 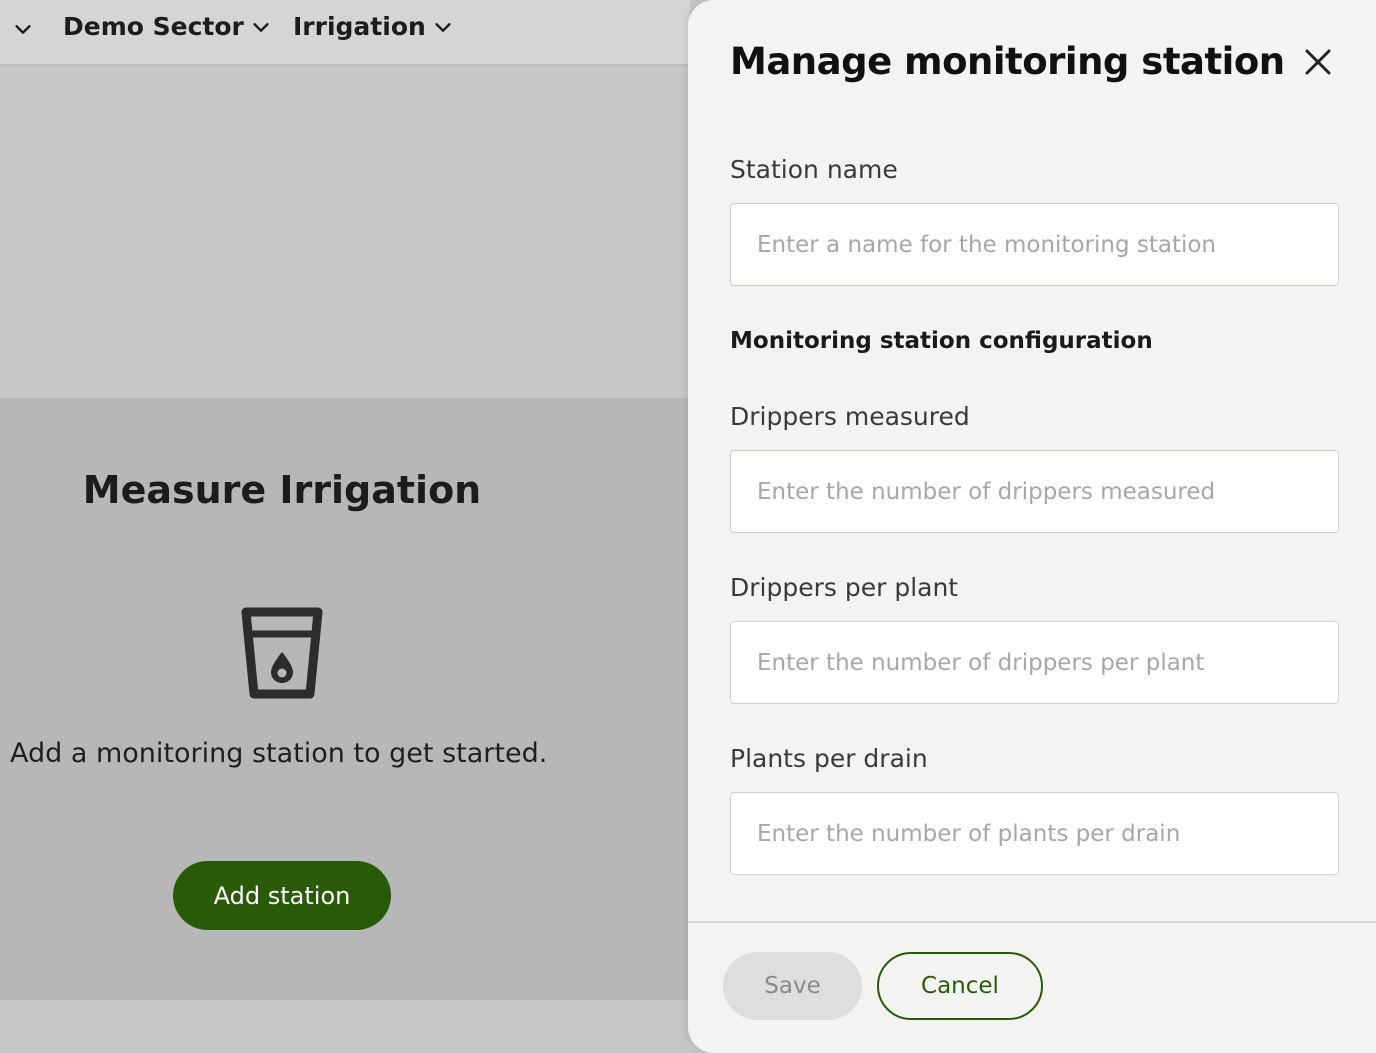 I want to click on close-icon, so click(x=1318, y=62).